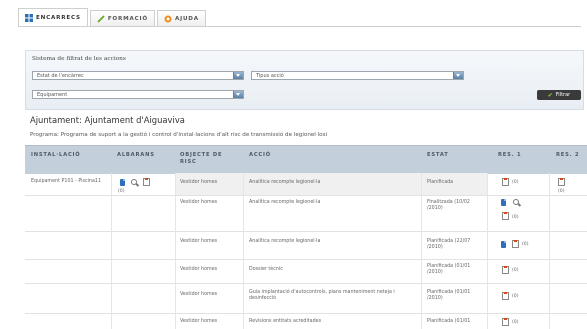 Image resolution: width=587 pixels, height=329 pixels. What do you see at coordinates (510, 155) in the screenshot?
I see `col-res1: RES. 1` at bounding box center [510, 155].